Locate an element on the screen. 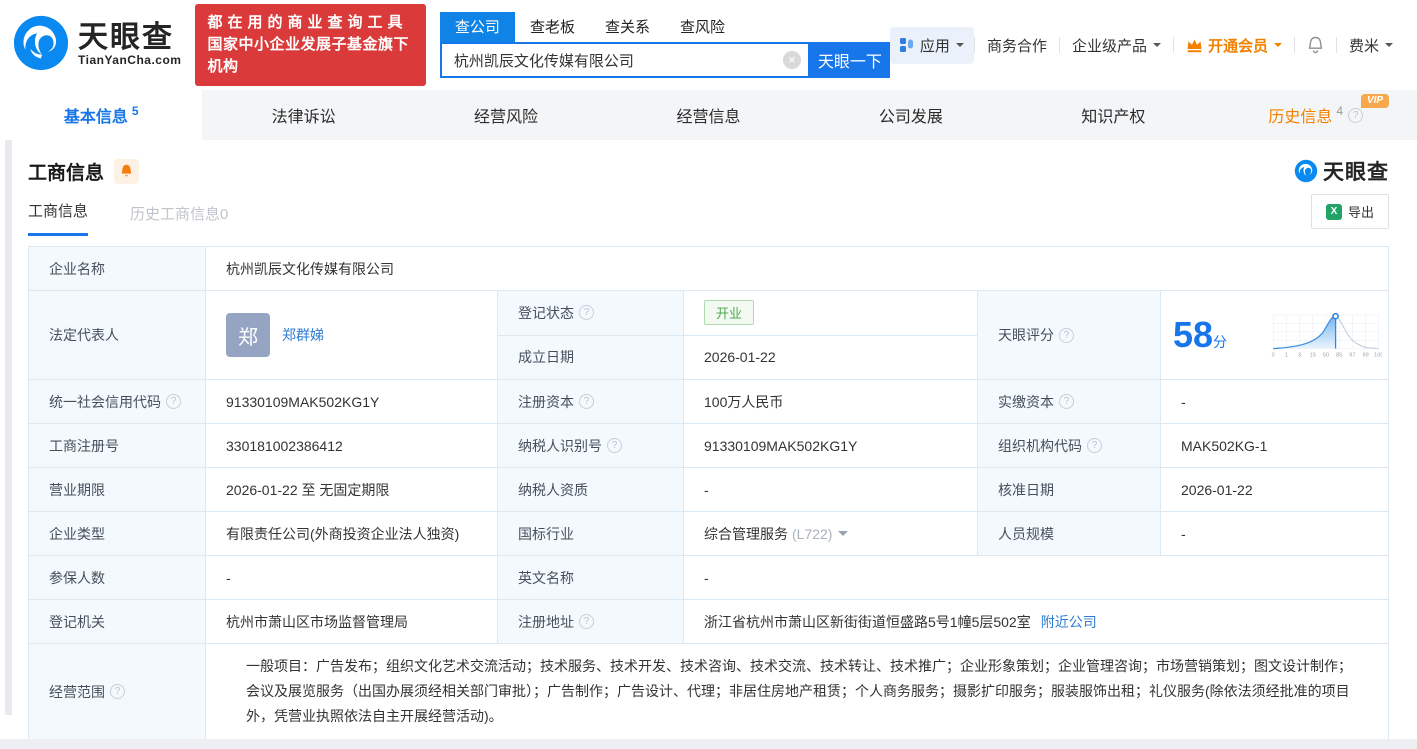 The height and width of the screenshot is (749, 1417). insured-count-value: - is located at coordinates (352, 577).